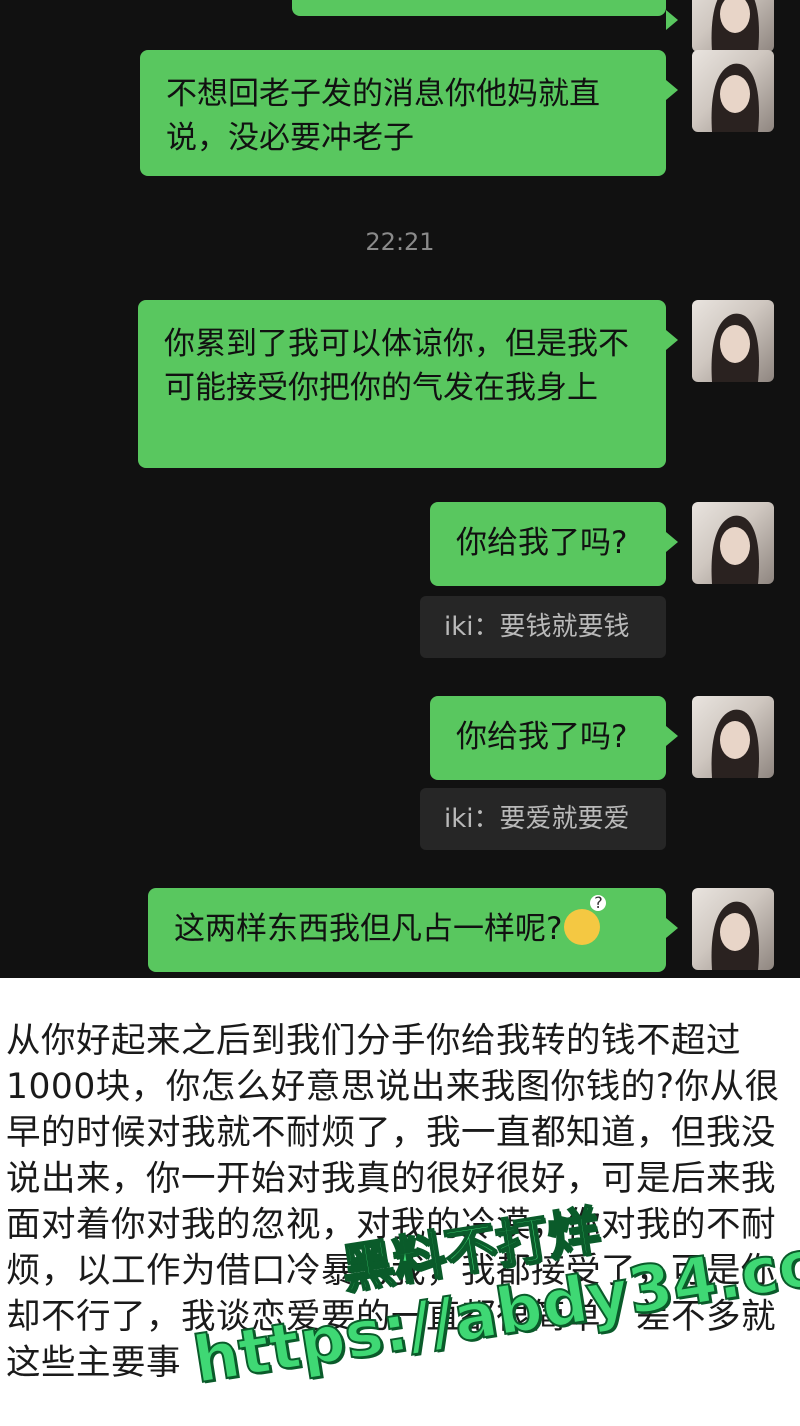  I want to click on message-bubble: 不想回老子发的消息你他妈就直说，没必要冲老子, so click(409, 113).